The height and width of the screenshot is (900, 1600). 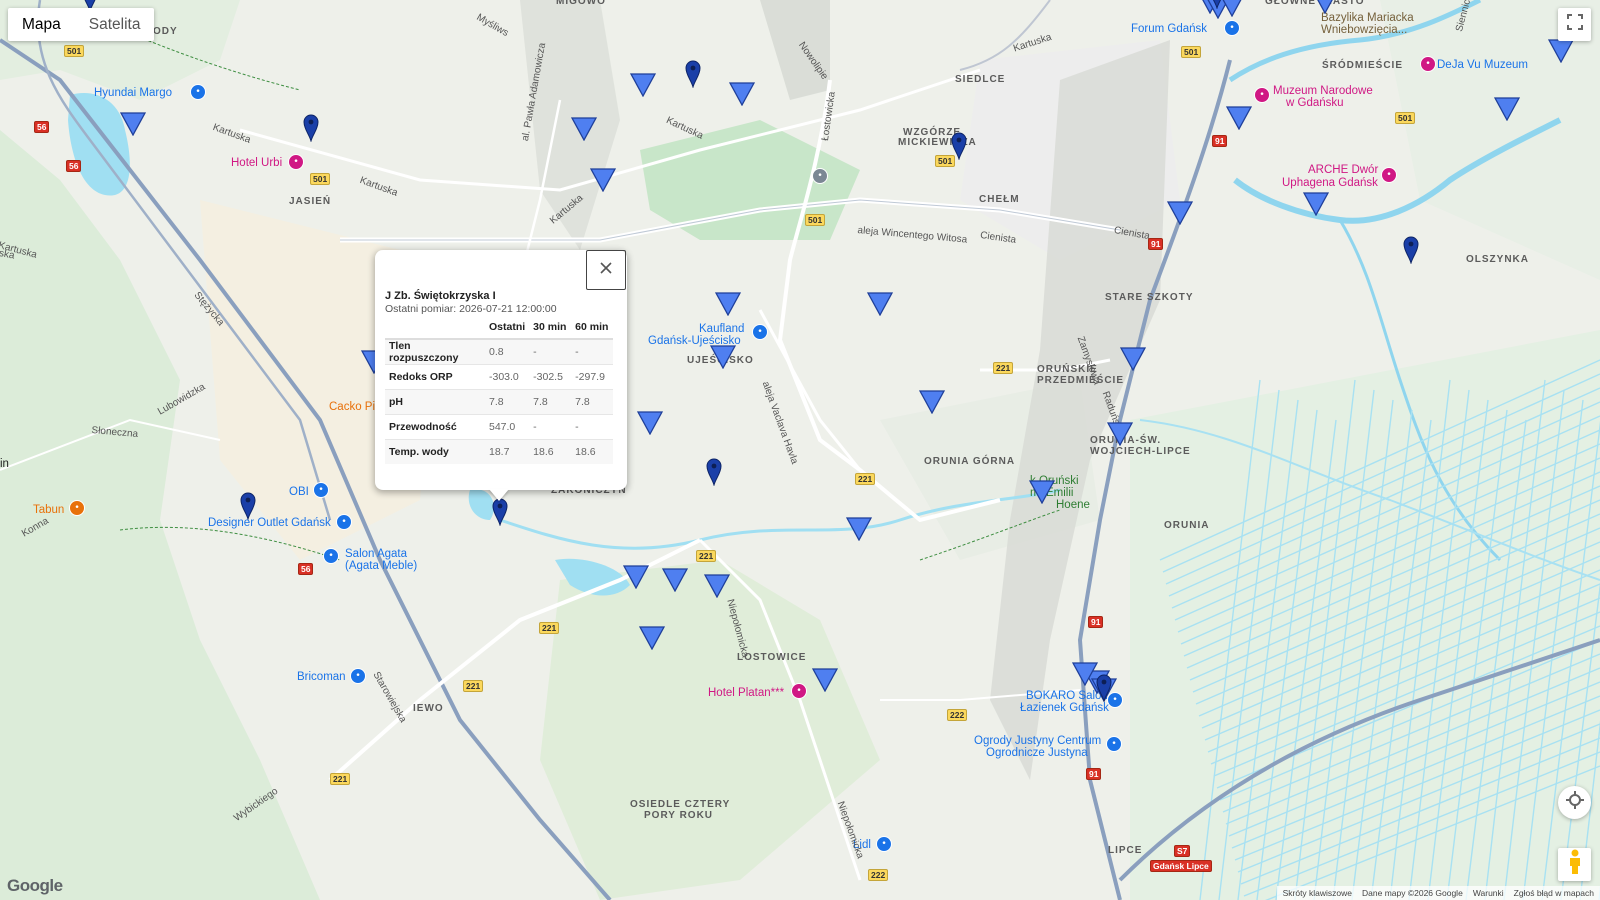 I want to click on info-window-close-button, so click(x=606, y=270).